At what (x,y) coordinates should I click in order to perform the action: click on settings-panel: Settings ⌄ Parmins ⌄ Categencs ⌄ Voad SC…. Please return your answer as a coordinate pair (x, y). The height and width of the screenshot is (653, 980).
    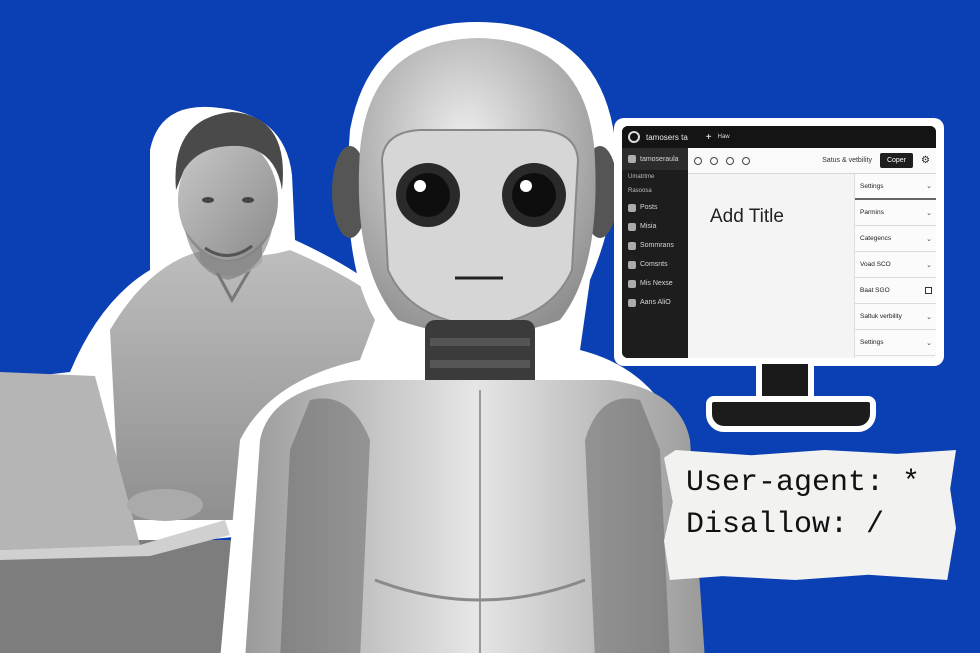
    Looking at the image, I should click on (895, 266).